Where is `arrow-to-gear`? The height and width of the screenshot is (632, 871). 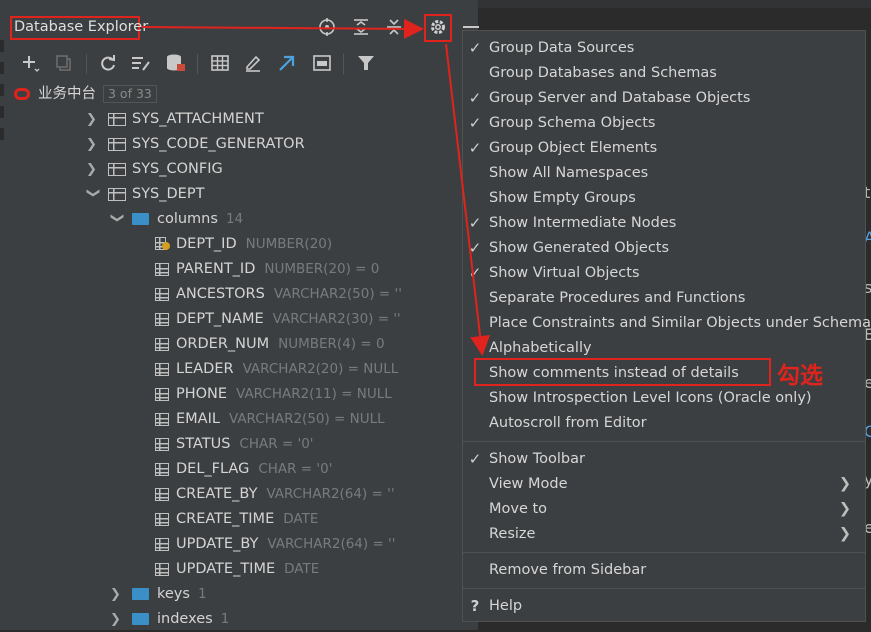 arrow-to-gear is located at coordinates (282, 28).